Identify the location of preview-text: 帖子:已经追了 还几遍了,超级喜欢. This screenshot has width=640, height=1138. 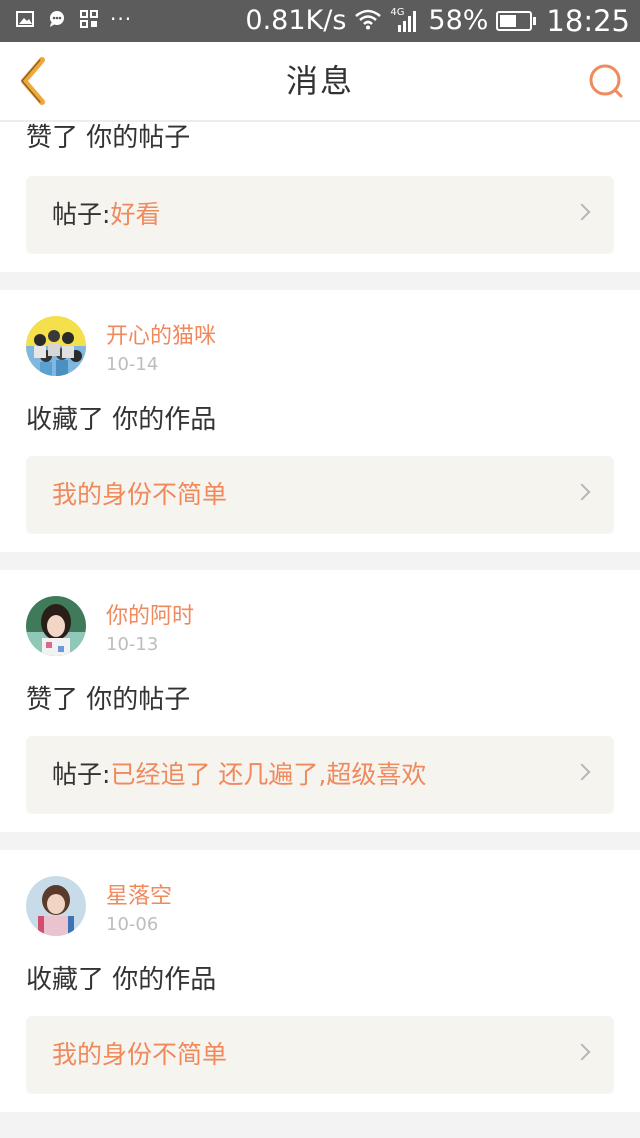
(239, 775).